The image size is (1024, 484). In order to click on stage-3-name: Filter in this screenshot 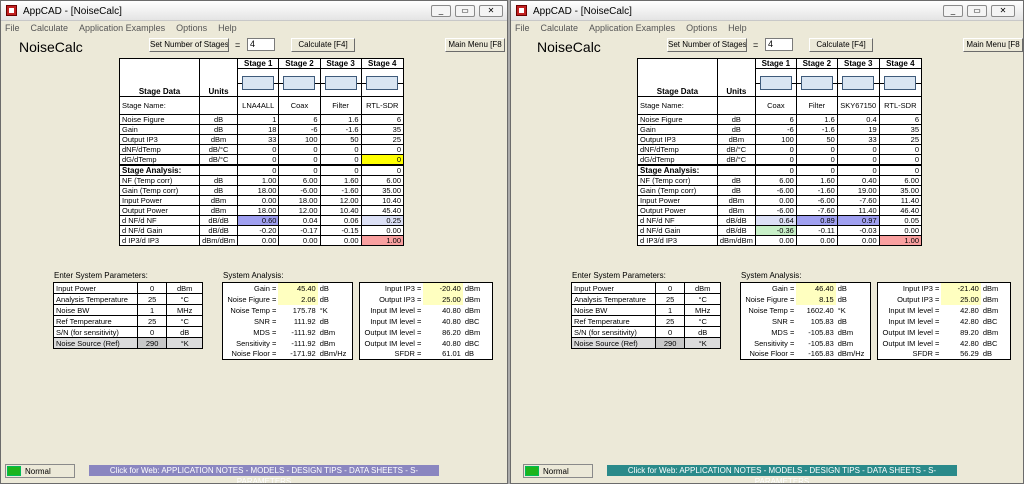, I will do `click(340, 105)`.